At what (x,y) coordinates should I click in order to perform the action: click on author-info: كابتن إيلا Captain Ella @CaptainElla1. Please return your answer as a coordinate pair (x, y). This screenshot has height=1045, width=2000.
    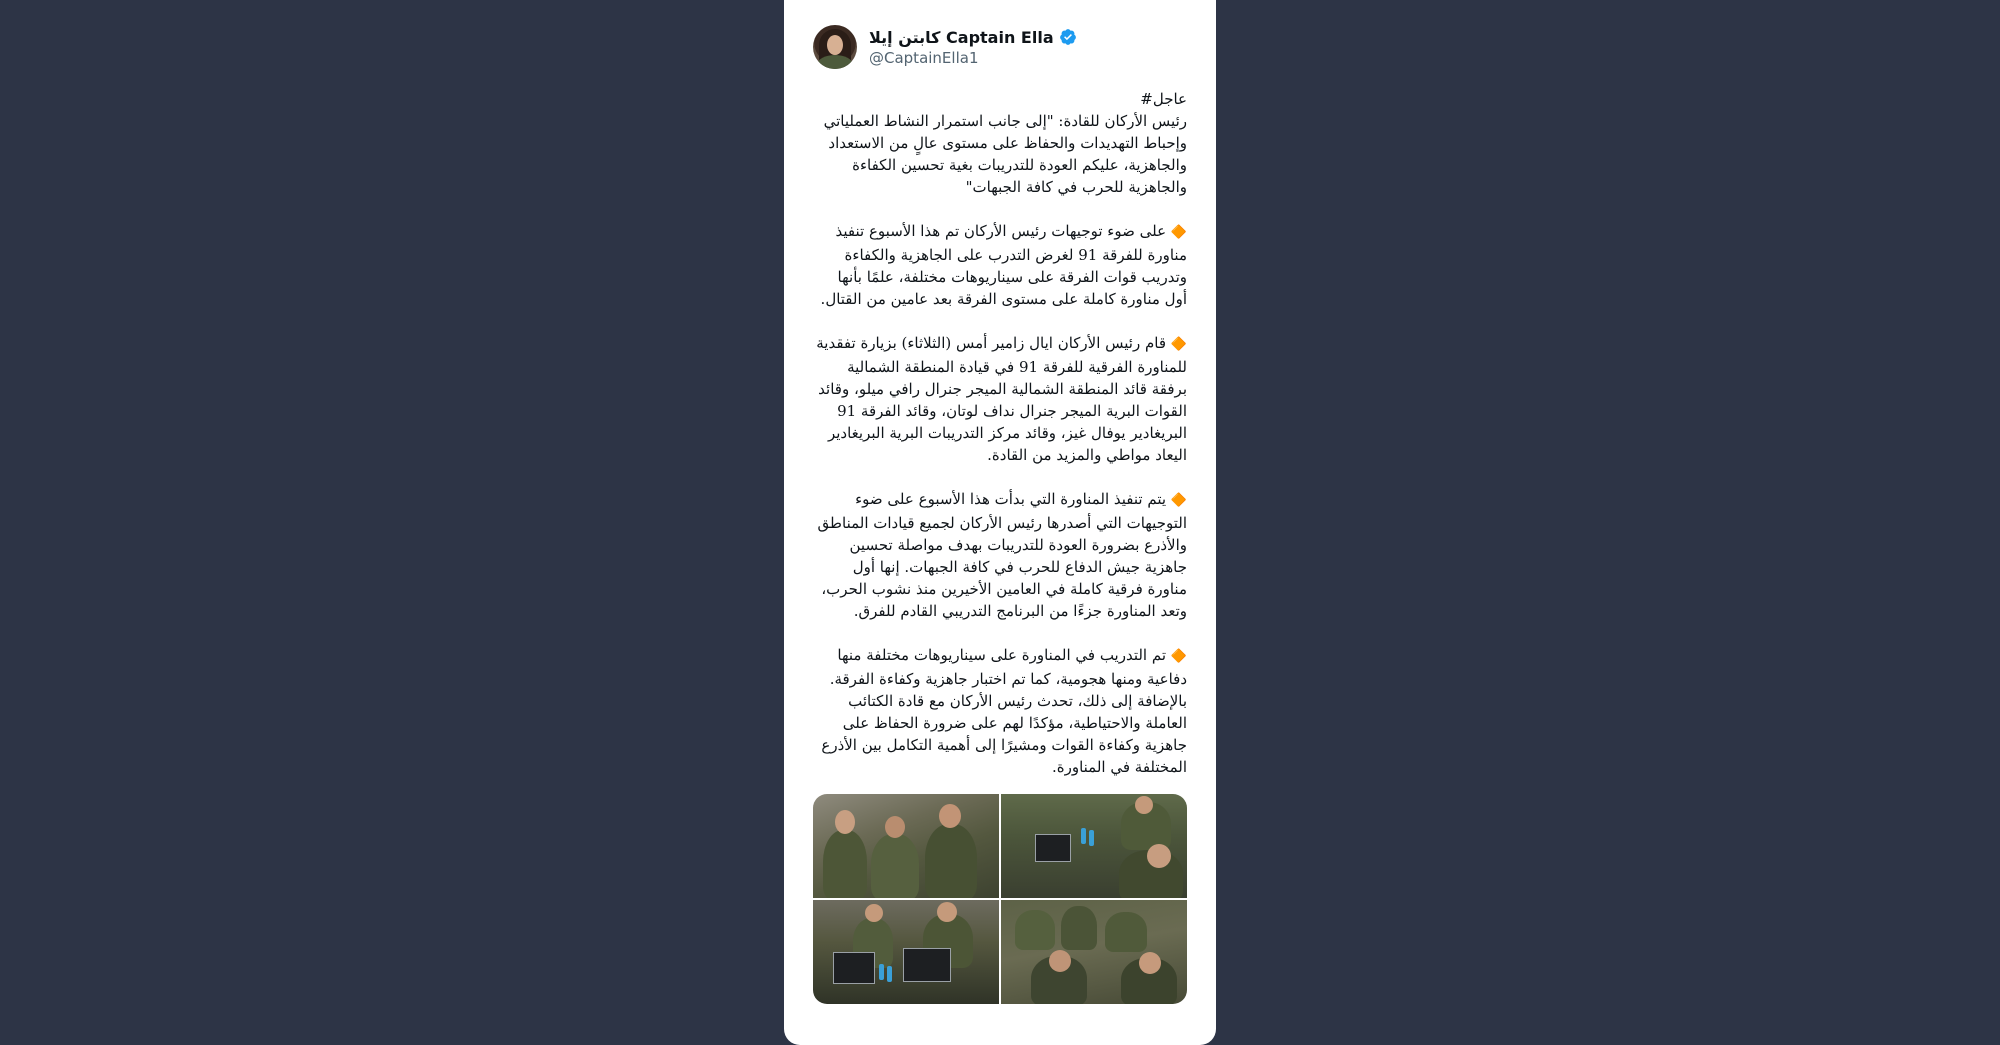
    Looking at the image, I should click on (973, 47).